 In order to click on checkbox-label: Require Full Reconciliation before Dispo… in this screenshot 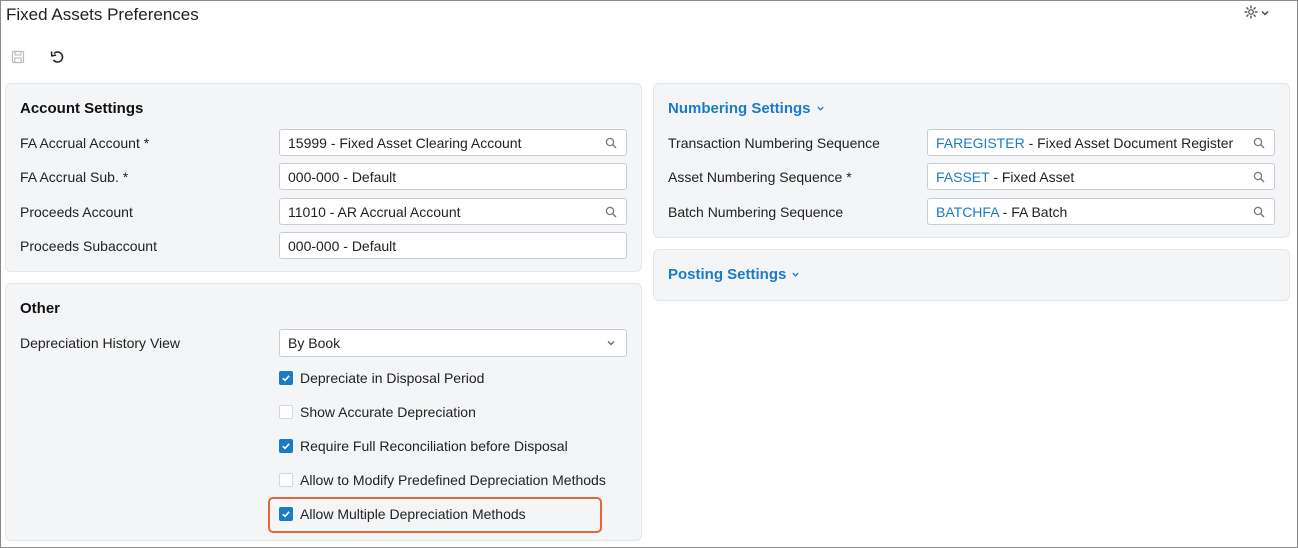, I will do `click(434, 446)`.